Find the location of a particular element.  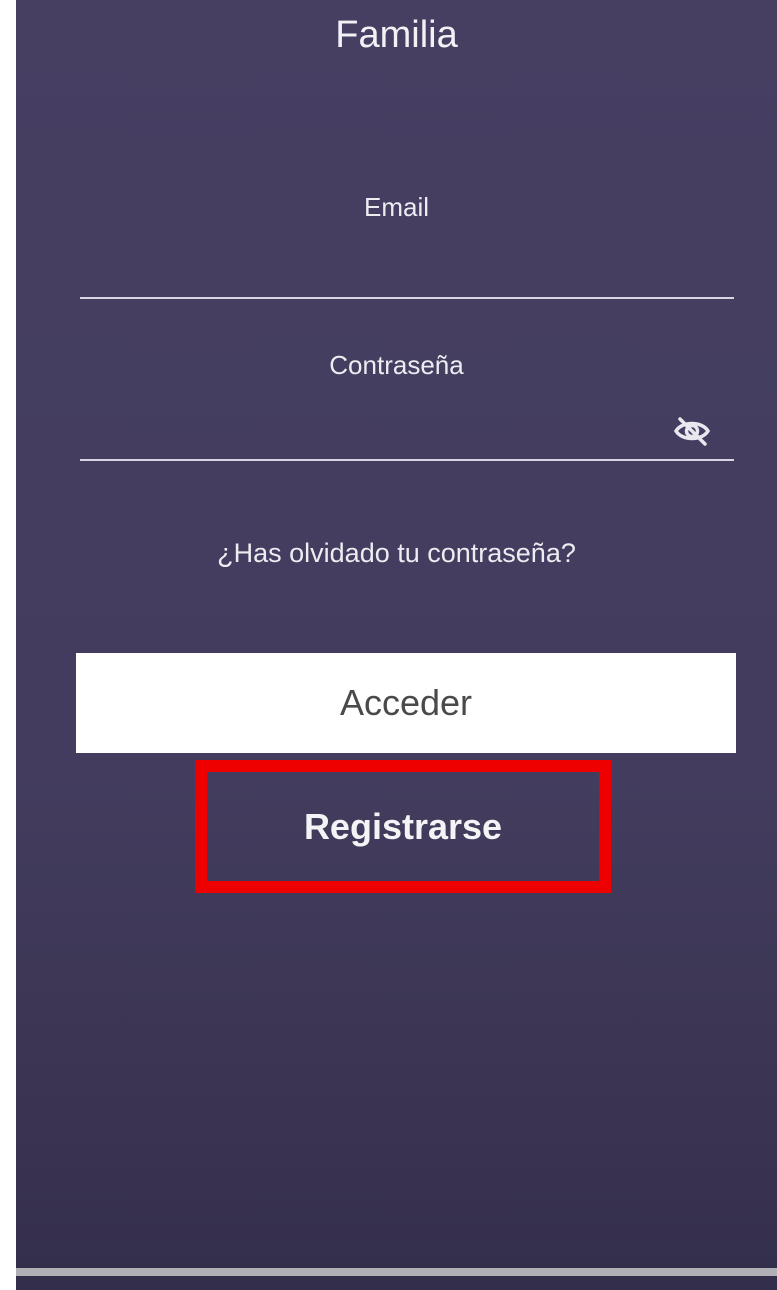

eye-off-icon is located at coordinates (692, 431).